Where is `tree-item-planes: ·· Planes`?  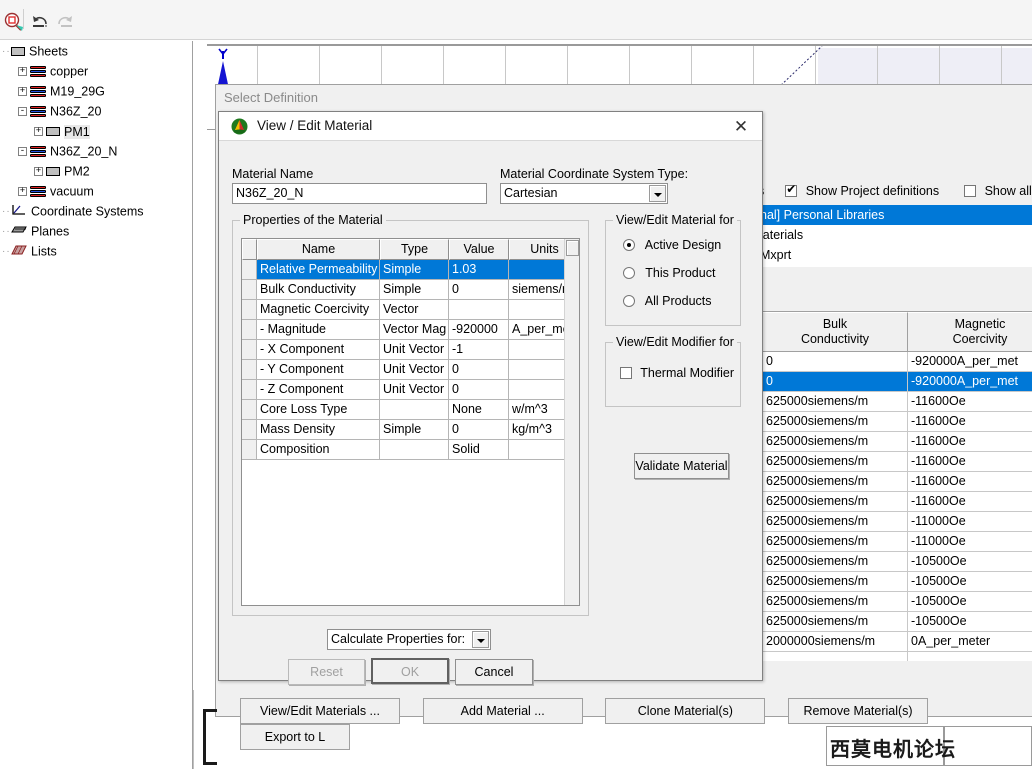 tree-item-planes: ·· Planes is located at coordinates (96, 231).